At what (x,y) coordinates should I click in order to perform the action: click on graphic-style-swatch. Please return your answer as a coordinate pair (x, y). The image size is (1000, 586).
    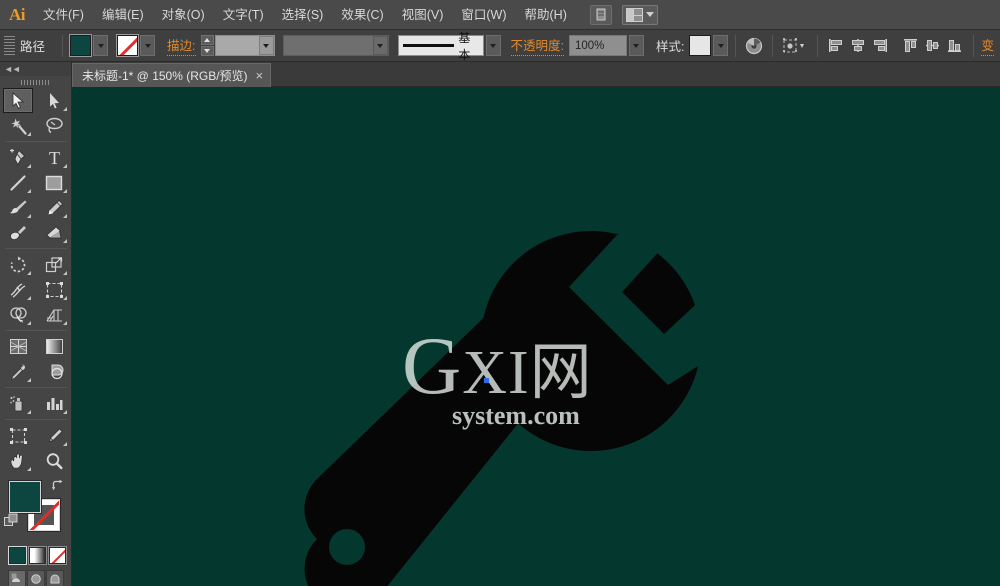
    Looking at the image, I should click on (700, 45).